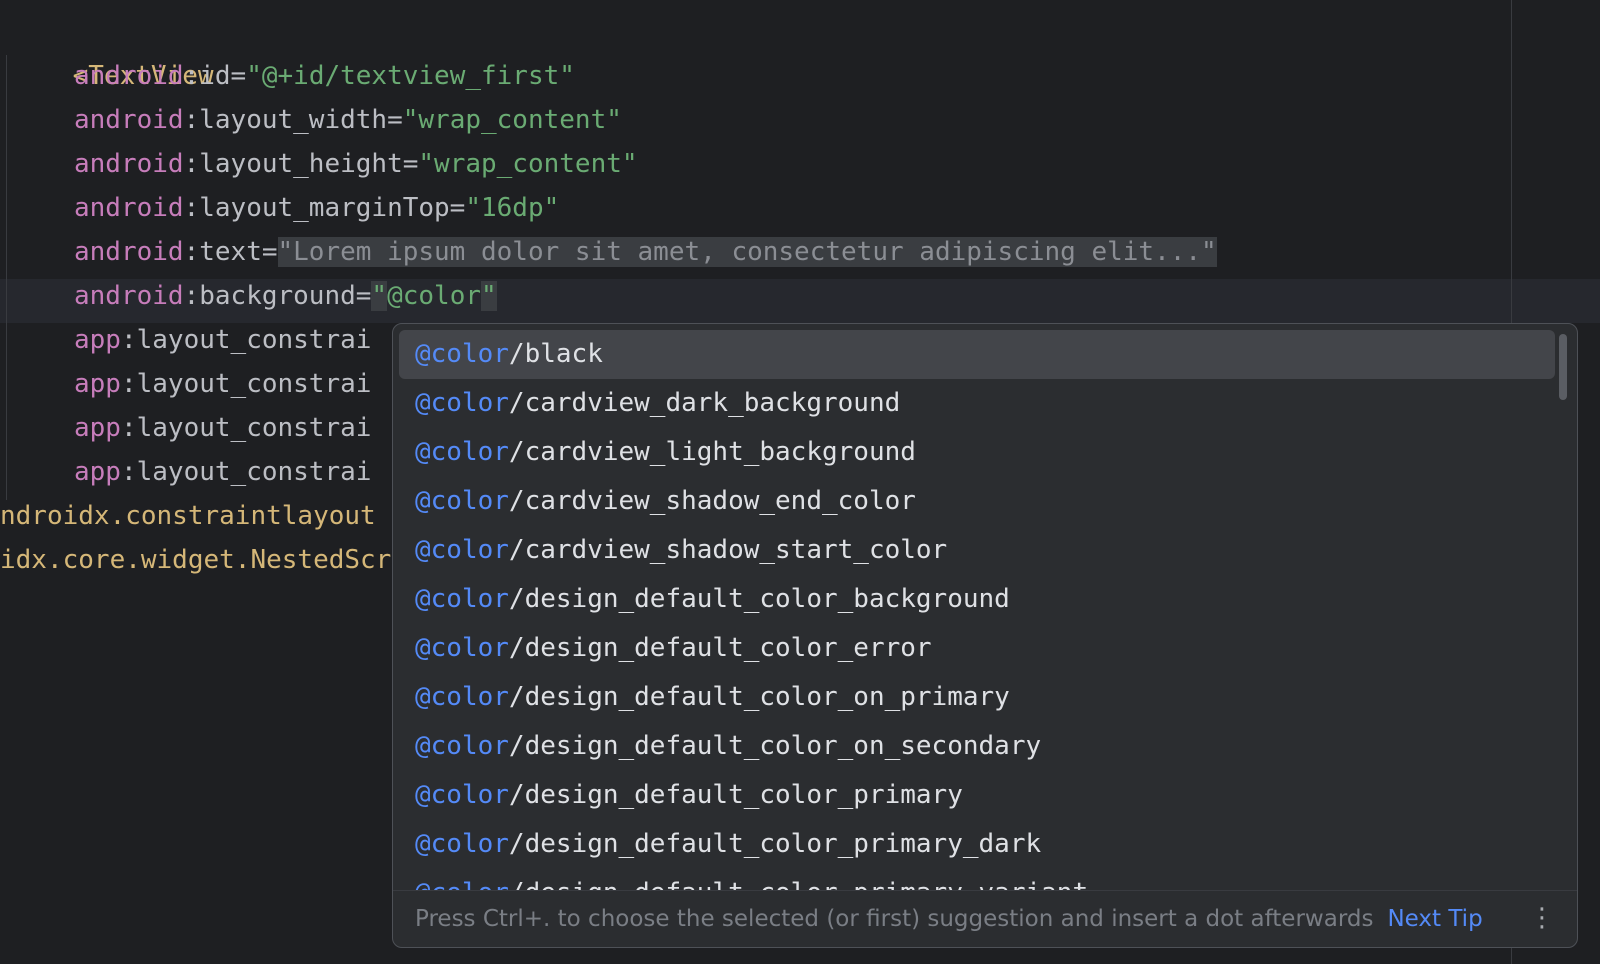  I want to click on code-line-13: idx.core.widget.NestedScr, so click(195, 560).